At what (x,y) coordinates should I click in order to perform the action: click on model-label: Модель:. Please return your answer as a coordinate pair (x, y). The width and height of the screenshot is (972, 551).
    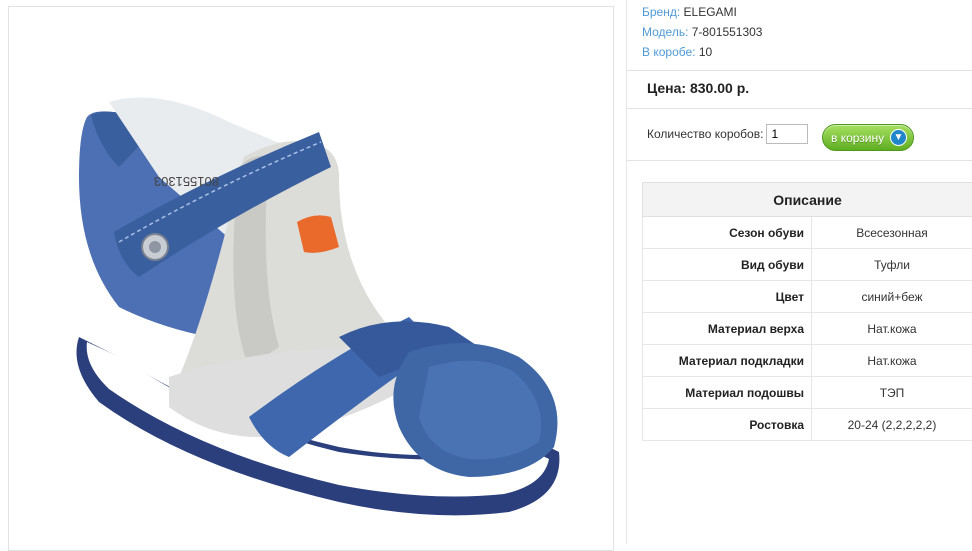
    Looking at the image, I should click on (665, 32).